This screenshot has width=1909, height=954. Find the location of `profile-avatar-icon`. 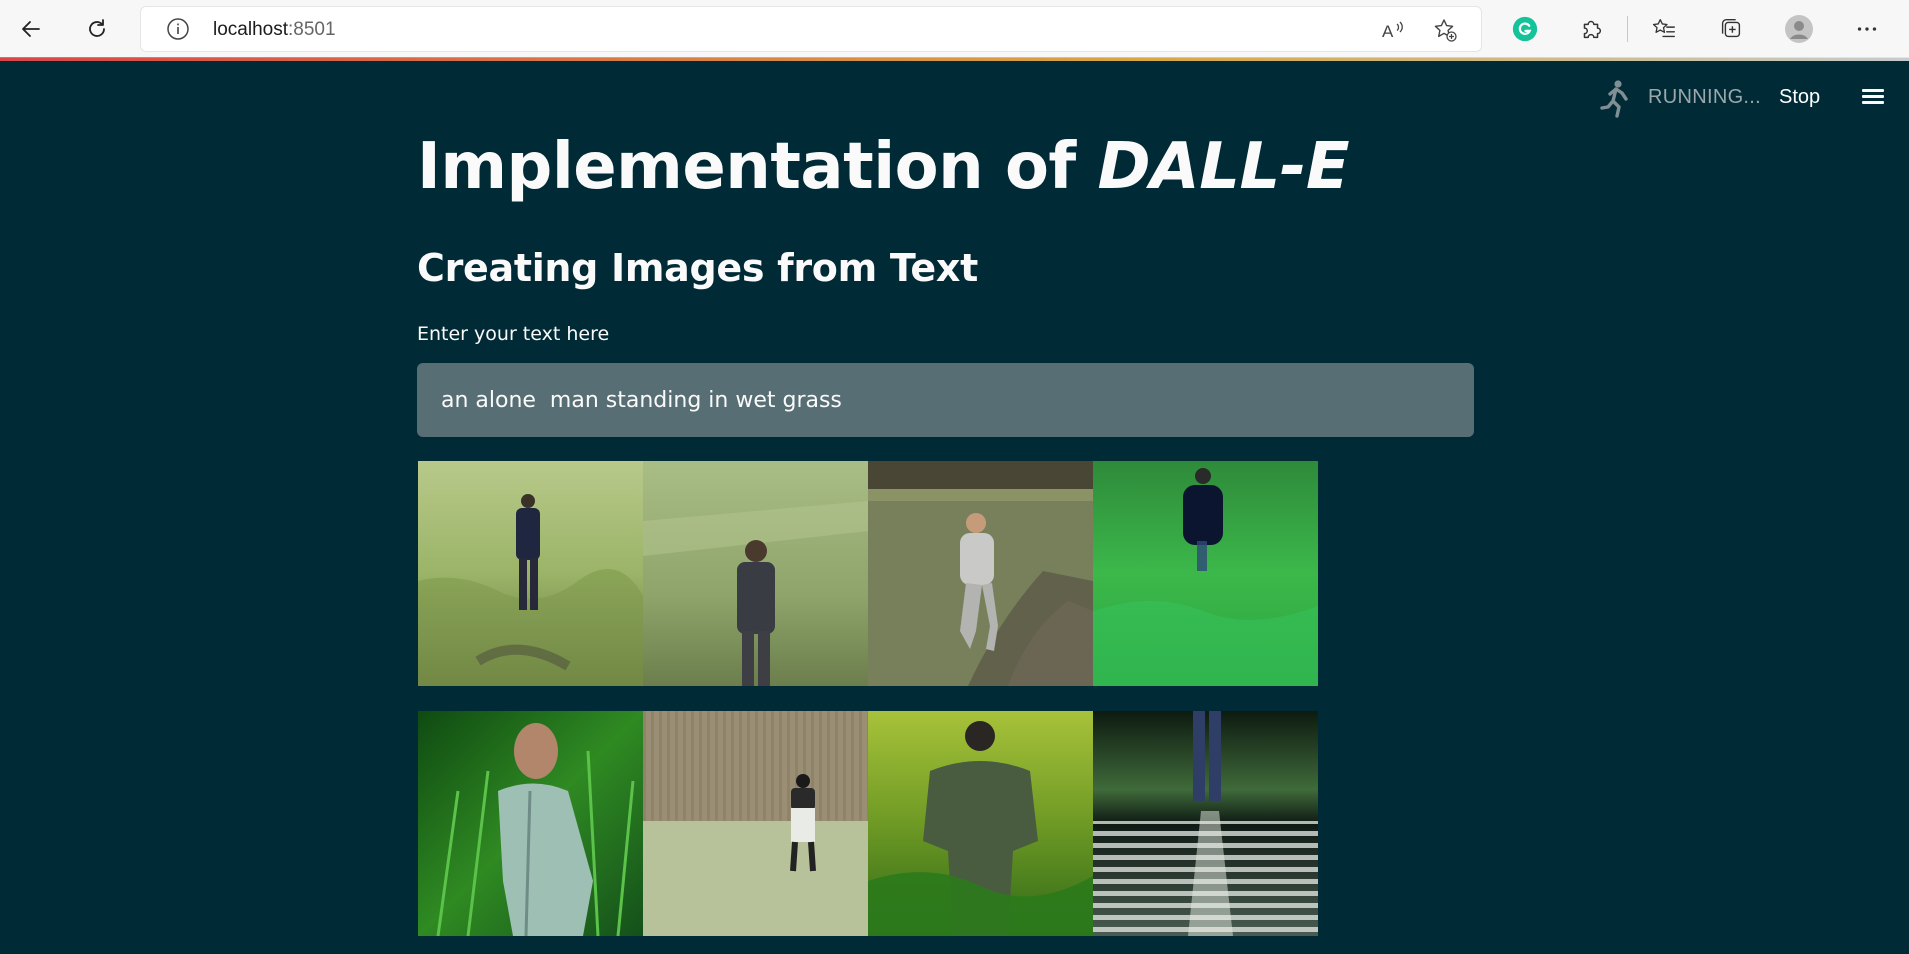

profile-avatar-icon is located at coordinates (1799, 29).